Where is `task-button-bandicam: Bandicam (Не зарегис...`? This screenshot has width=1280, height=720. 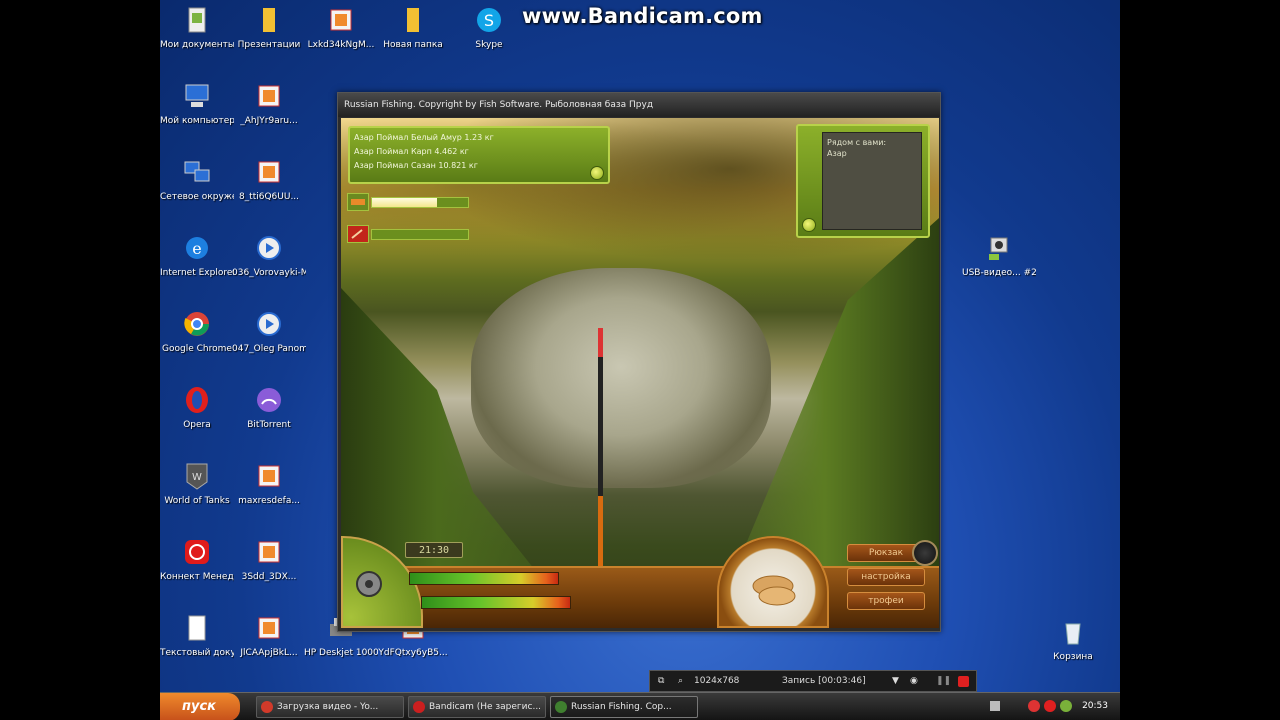 task-button-bandicam: Bandicam (Не зарегис... is located at coordinates (477, 707).